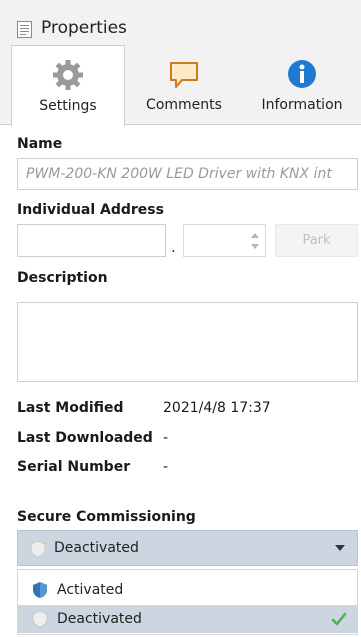 The height and width of the screenshot is (637, 361). I want to click on secure-commissioning-label: Secure Commissioning, so click(106, 517).